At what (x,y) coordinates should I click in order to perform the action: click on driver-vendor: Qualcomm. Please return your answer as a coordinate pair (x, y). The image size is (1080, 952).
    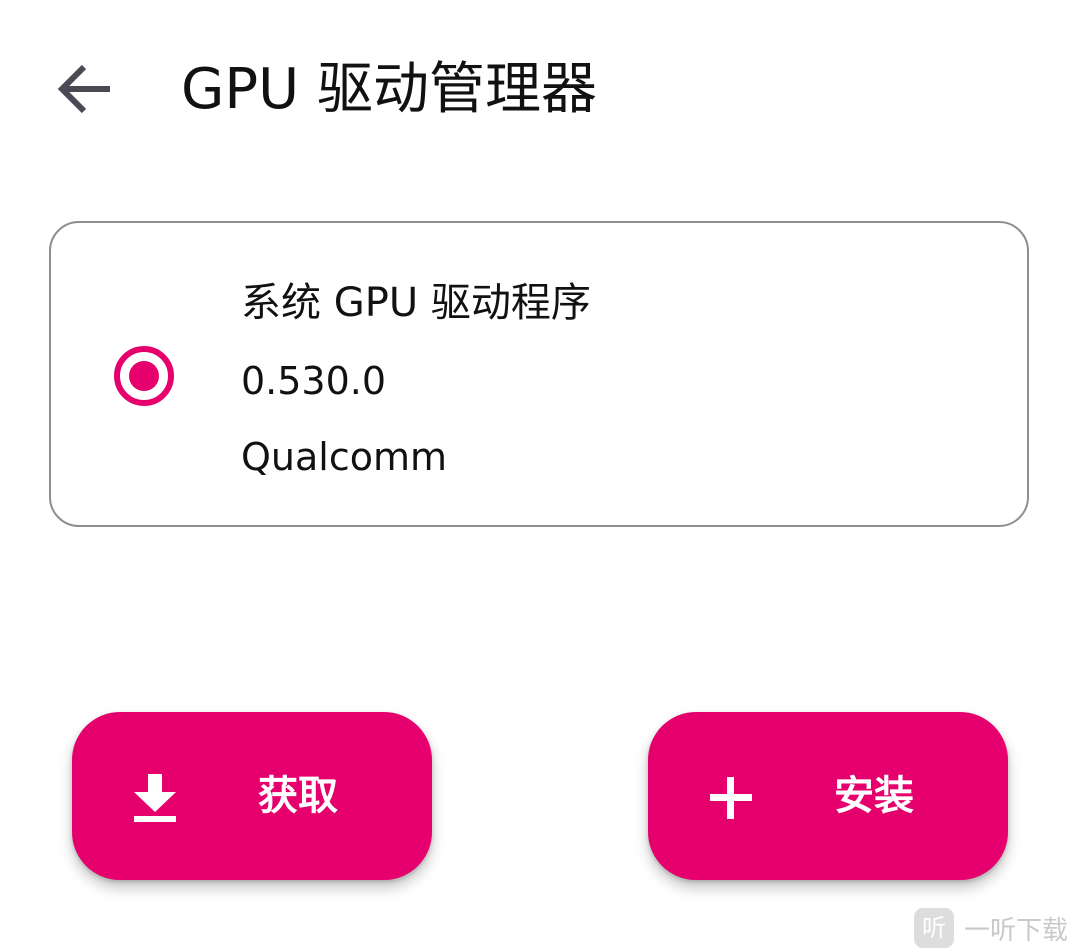
    Looking at the image, I should click on (344, 457).